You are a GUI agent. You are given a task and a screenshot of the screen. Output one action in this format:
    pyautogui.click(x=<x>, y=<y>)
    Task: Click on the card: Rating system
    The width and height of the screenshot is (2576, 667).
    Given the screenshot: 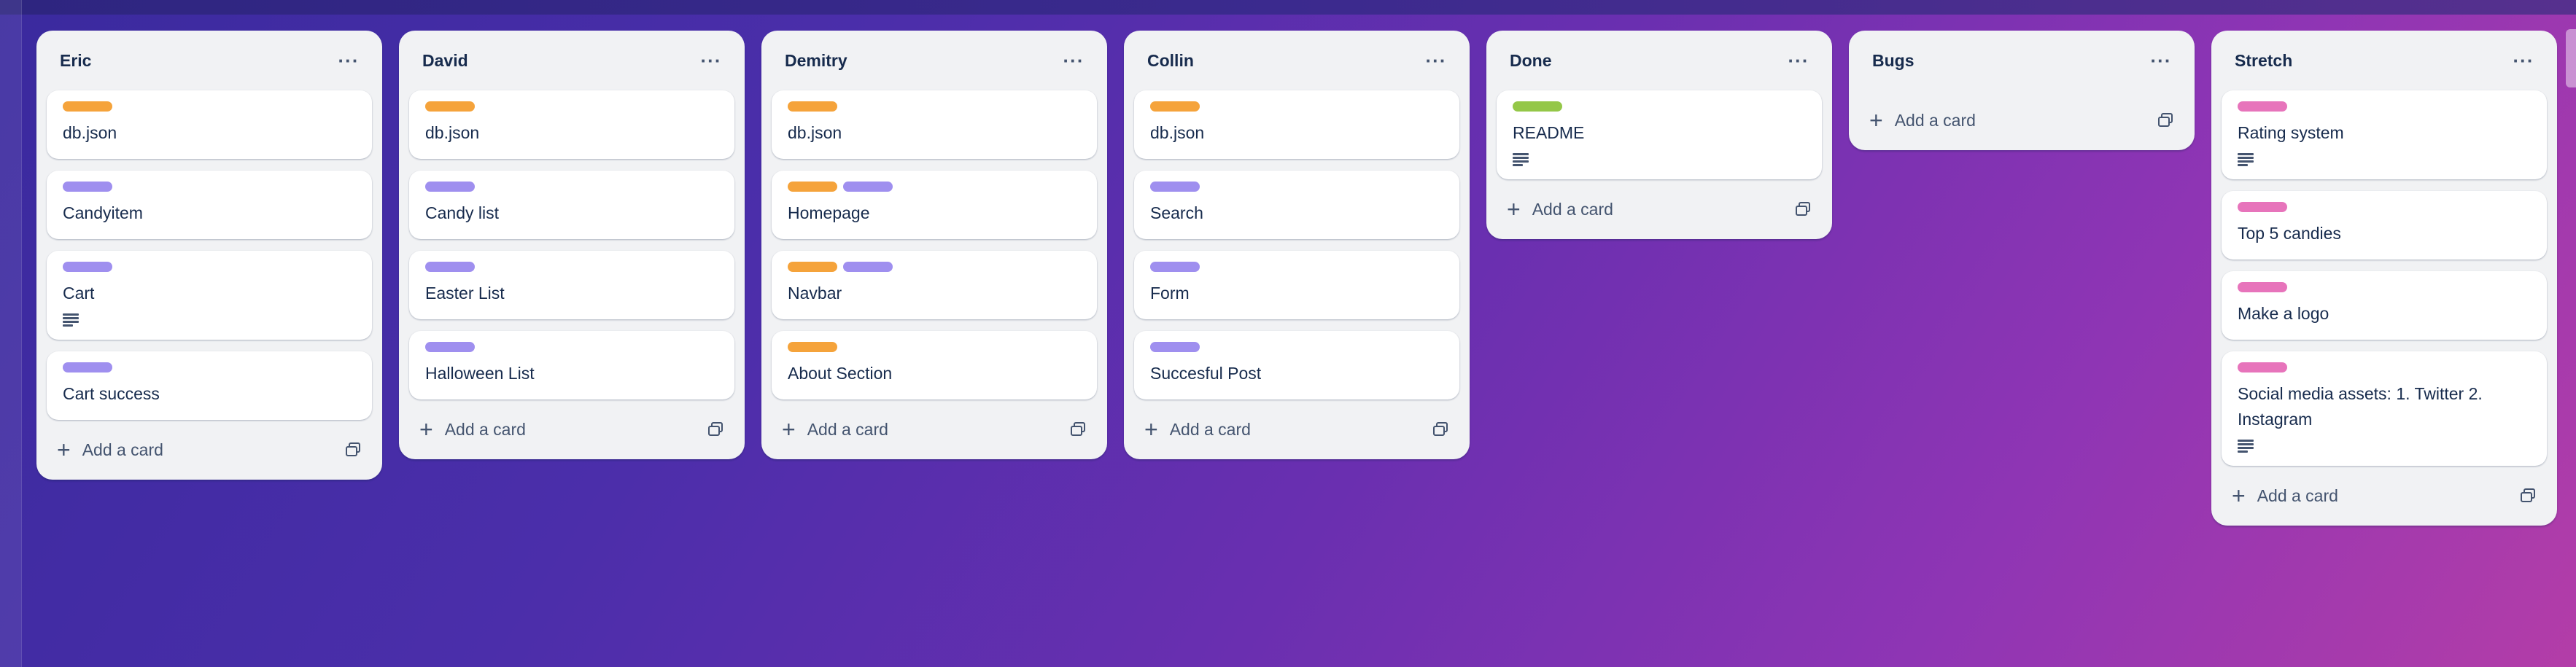 What is the action you would take?
    pyautogui.click(x=2385, y=134)
    